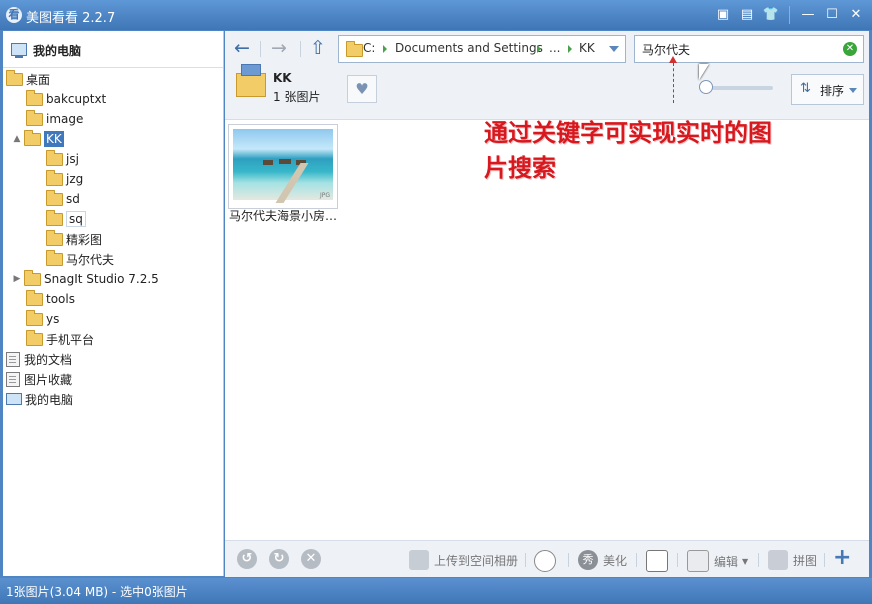  Describe the element at coordinates (242, 49) in the screenshot. I see `back-button: ←` at that location.